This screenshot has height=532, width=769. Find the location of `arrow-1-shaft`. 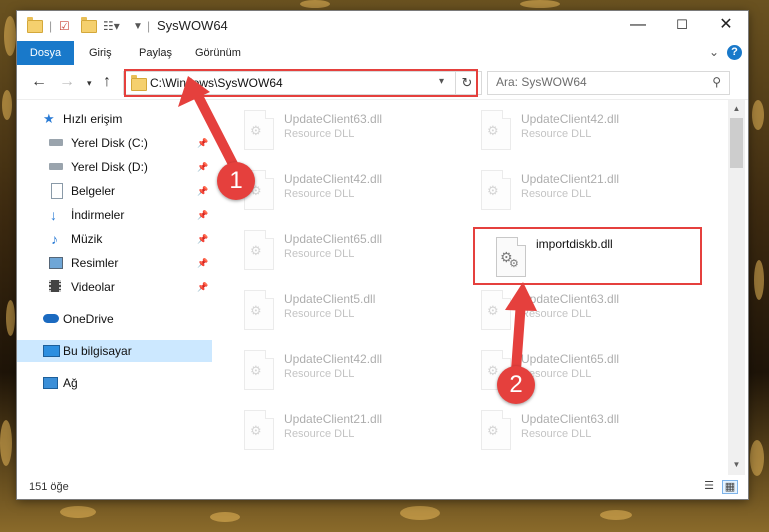

arrow-1-shaft is located at coordinates (217, 133).